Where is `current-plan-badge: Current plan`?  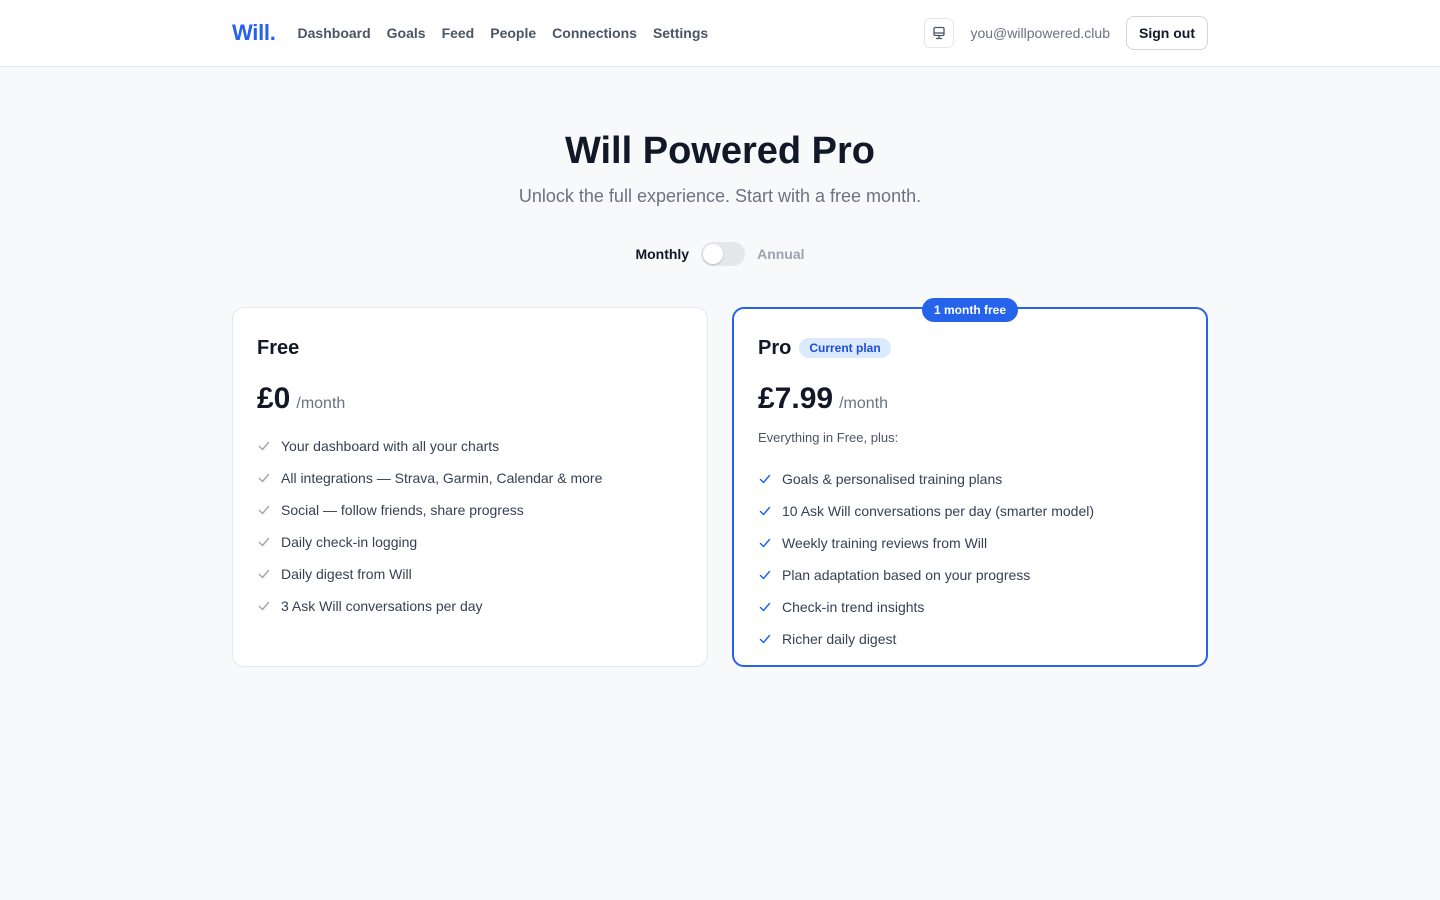
current-plan-badge: Current plan is located at coordinates (845, 348).